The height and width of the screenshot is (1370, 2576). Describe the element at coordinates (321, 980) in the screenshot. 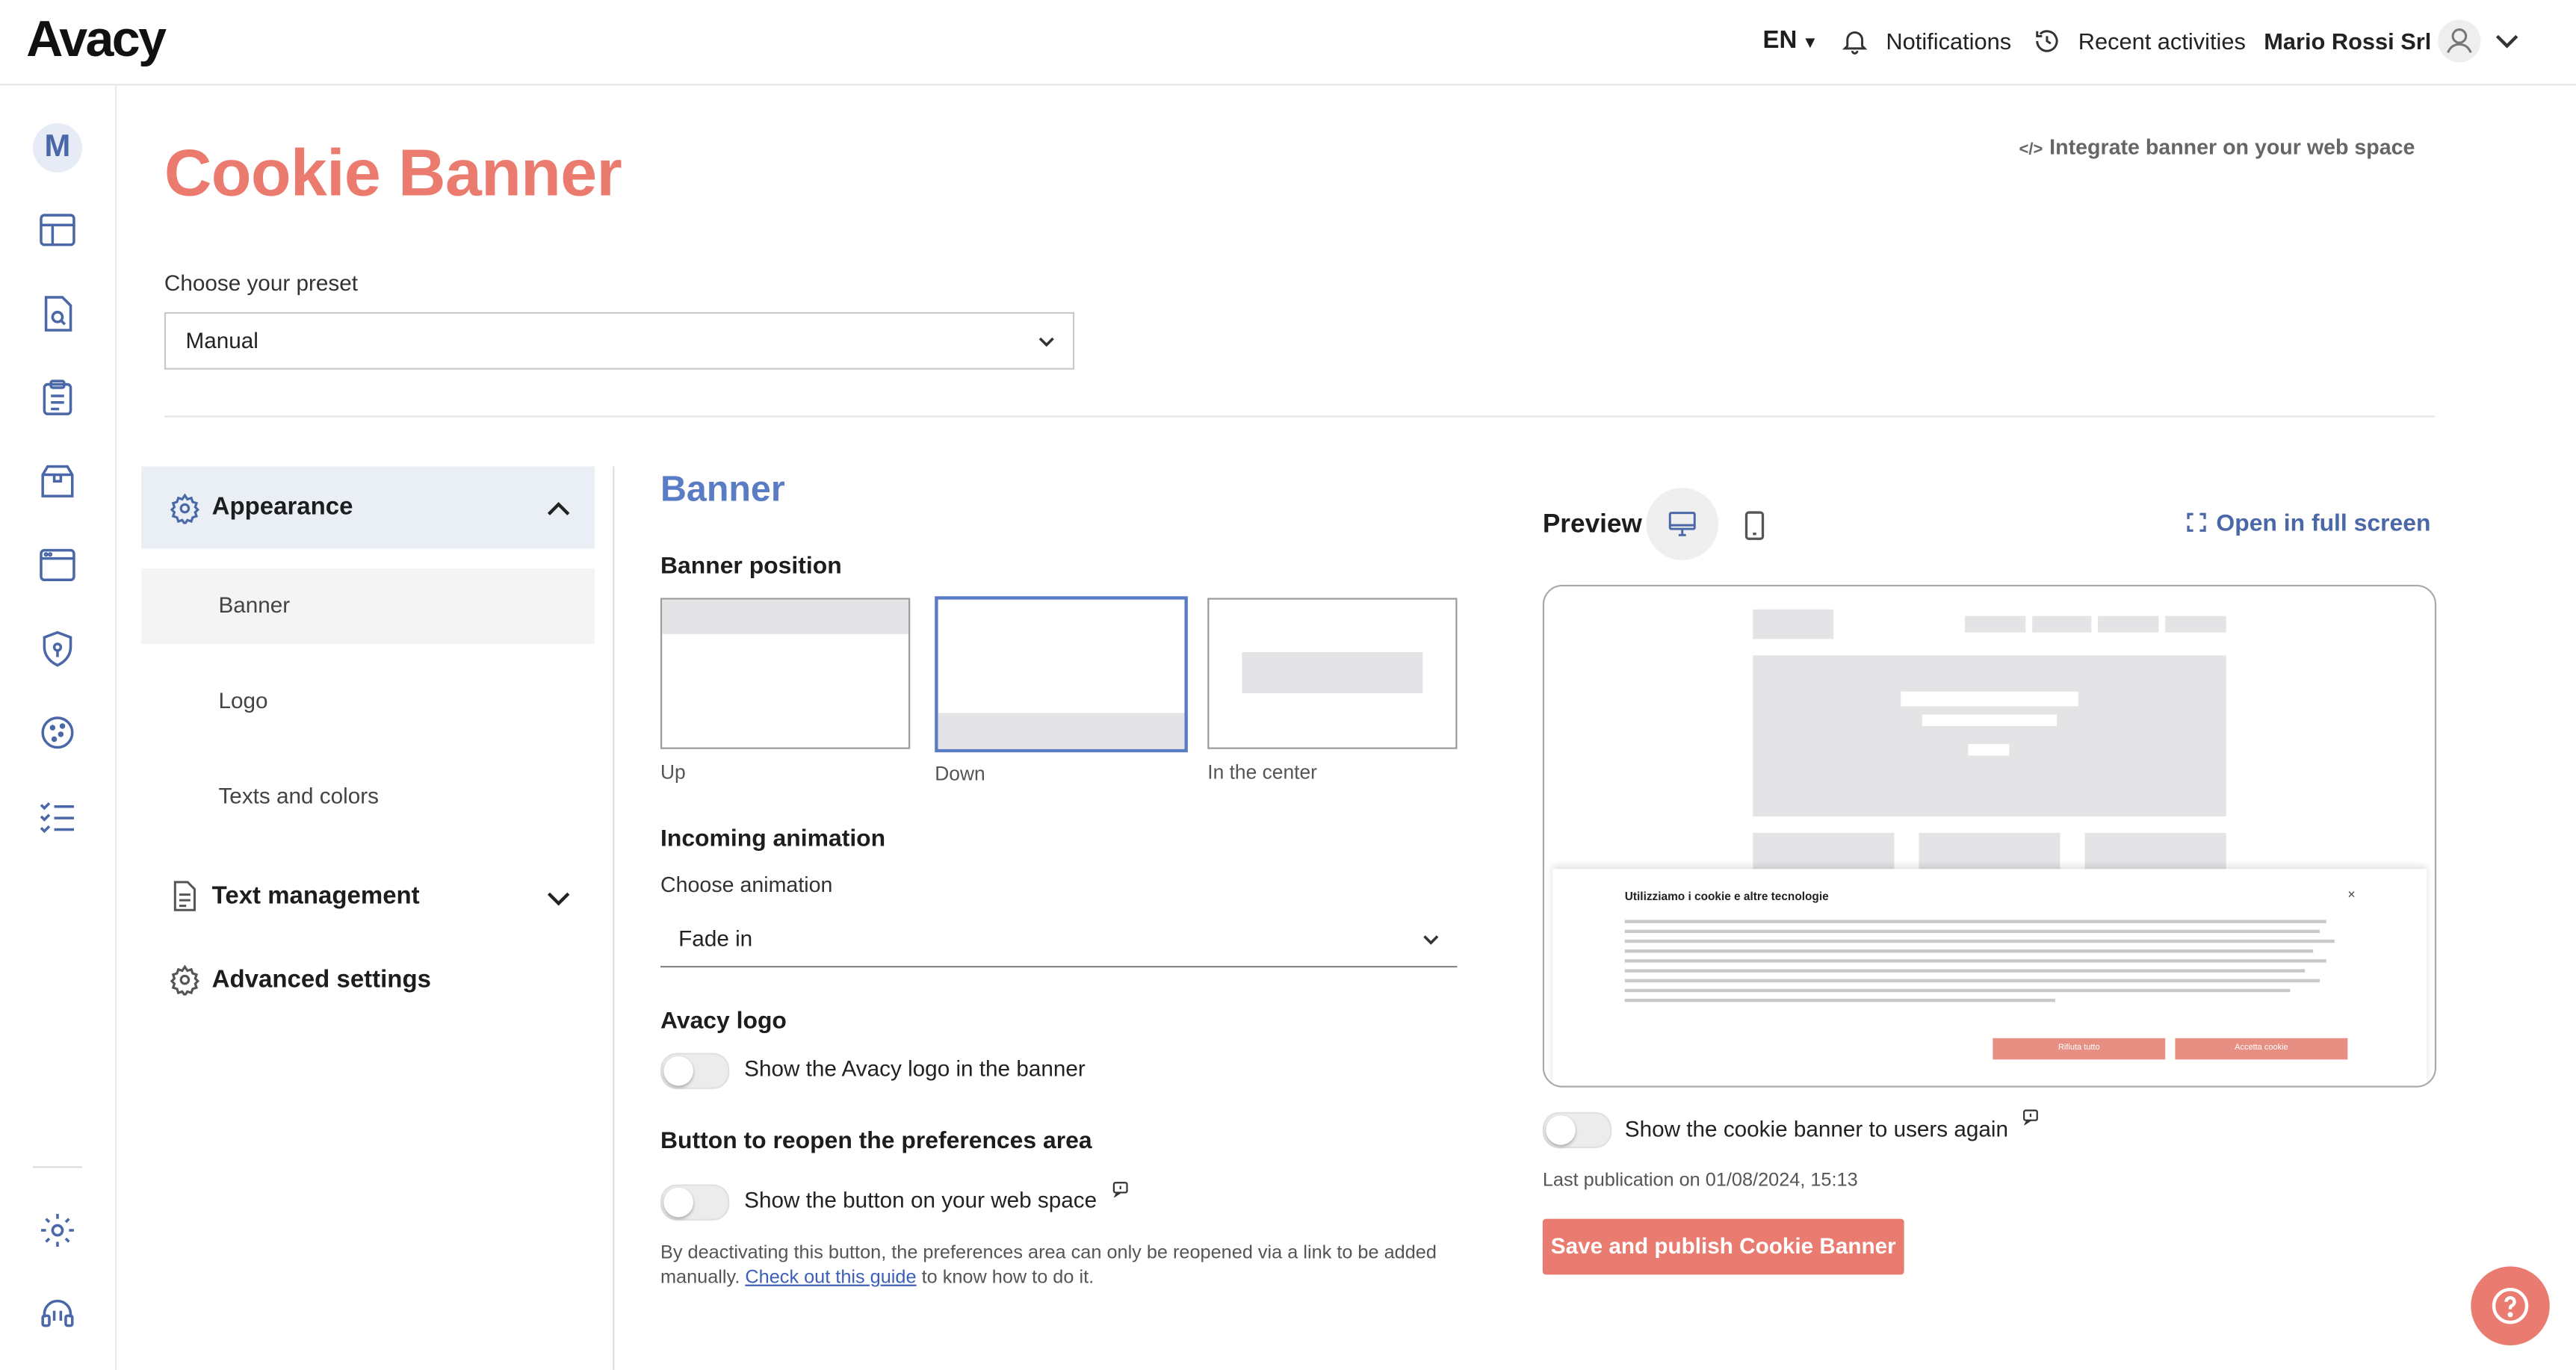

I see `menu-advanced-settings-label: Advanced settings` at that location.